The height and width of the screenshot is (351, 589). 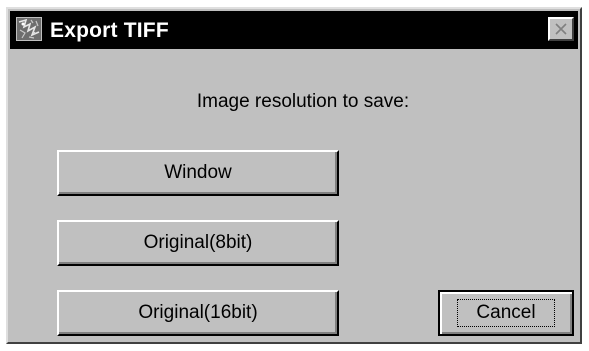 What do you see at coordinates (109, 30) in the screenshot?
I see `window-title: Export TIFF` at bounding box center [109, 30].